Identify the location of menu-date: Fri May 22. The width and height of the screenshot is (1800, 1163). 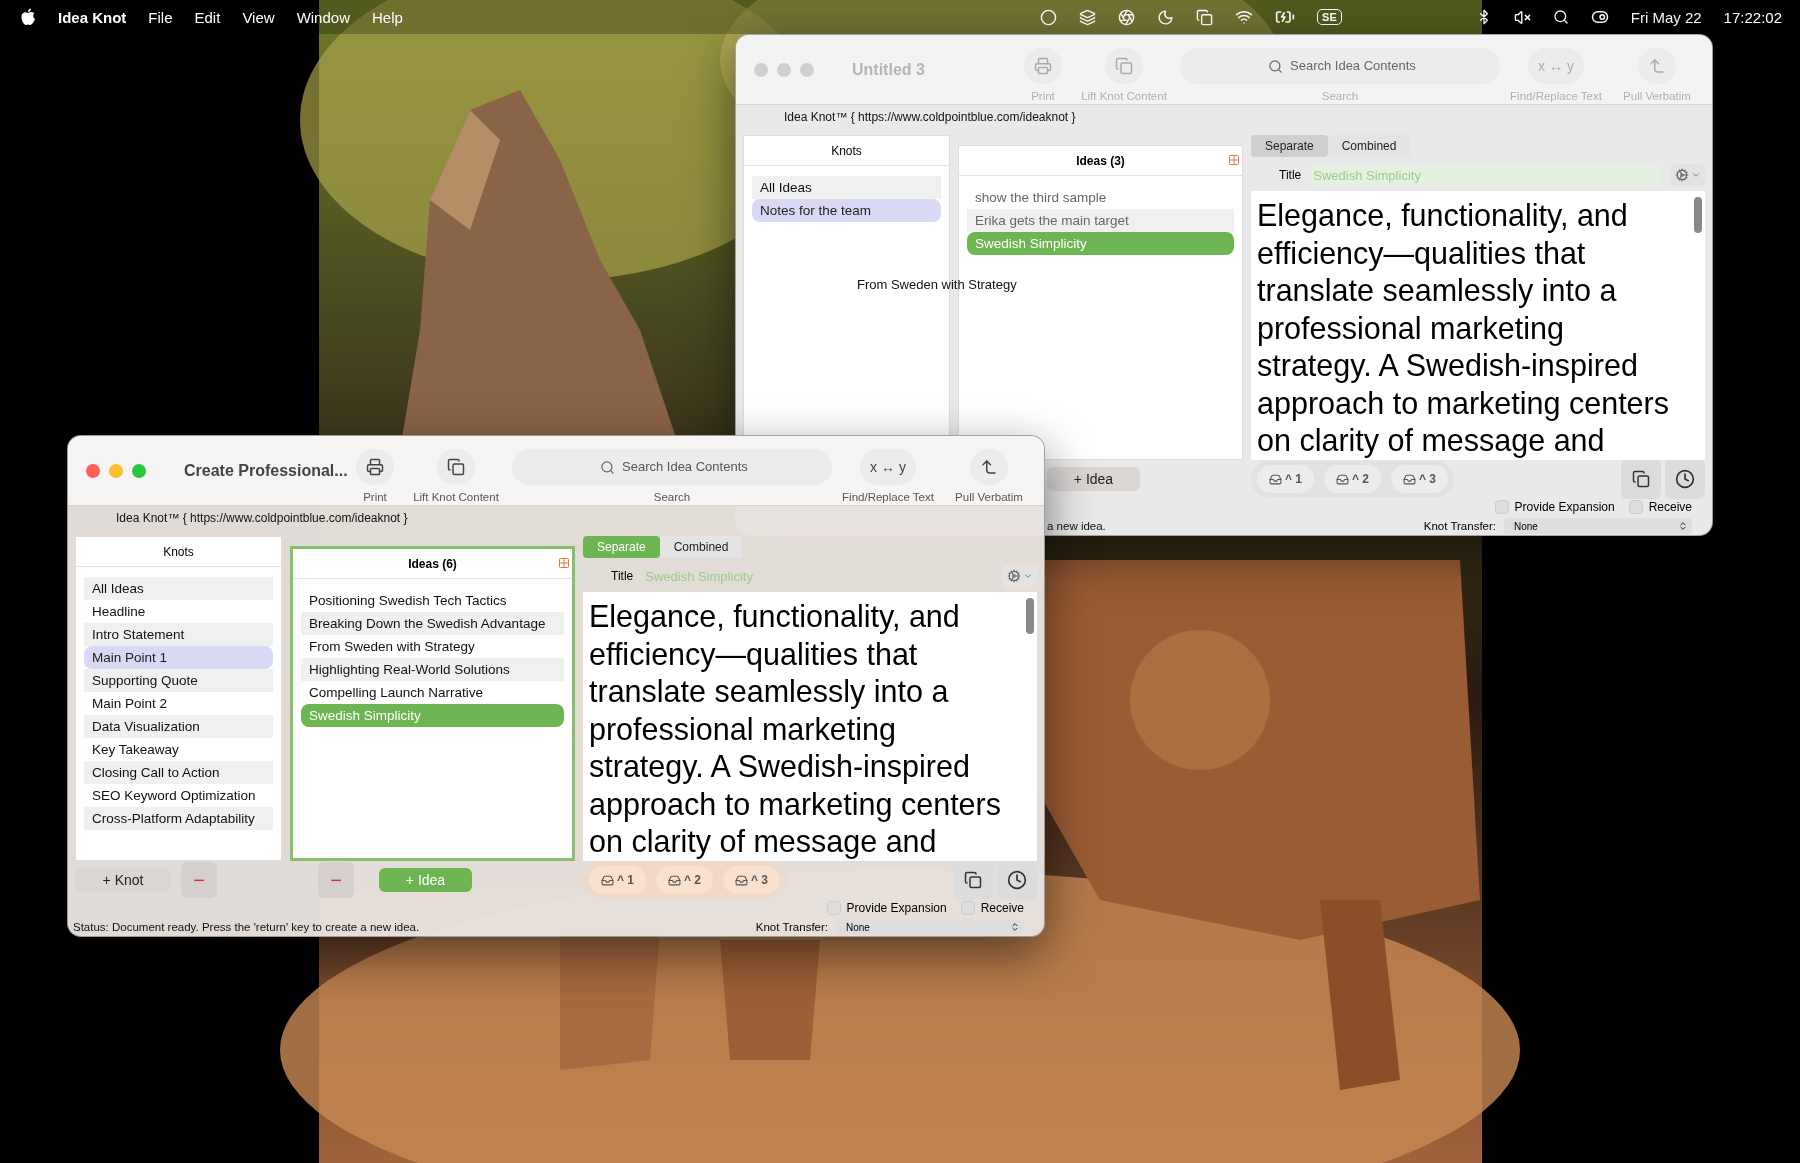
(1666, 17).